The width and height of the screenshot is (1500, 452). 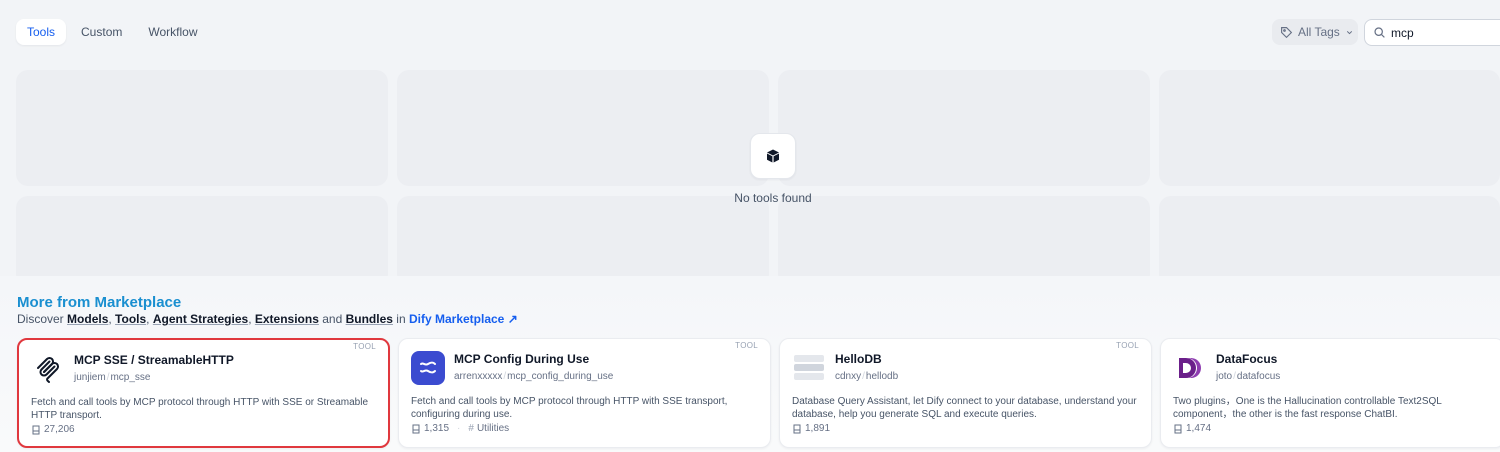 I want to click on extensions-link: Extensions, so click(x=287, y=319).